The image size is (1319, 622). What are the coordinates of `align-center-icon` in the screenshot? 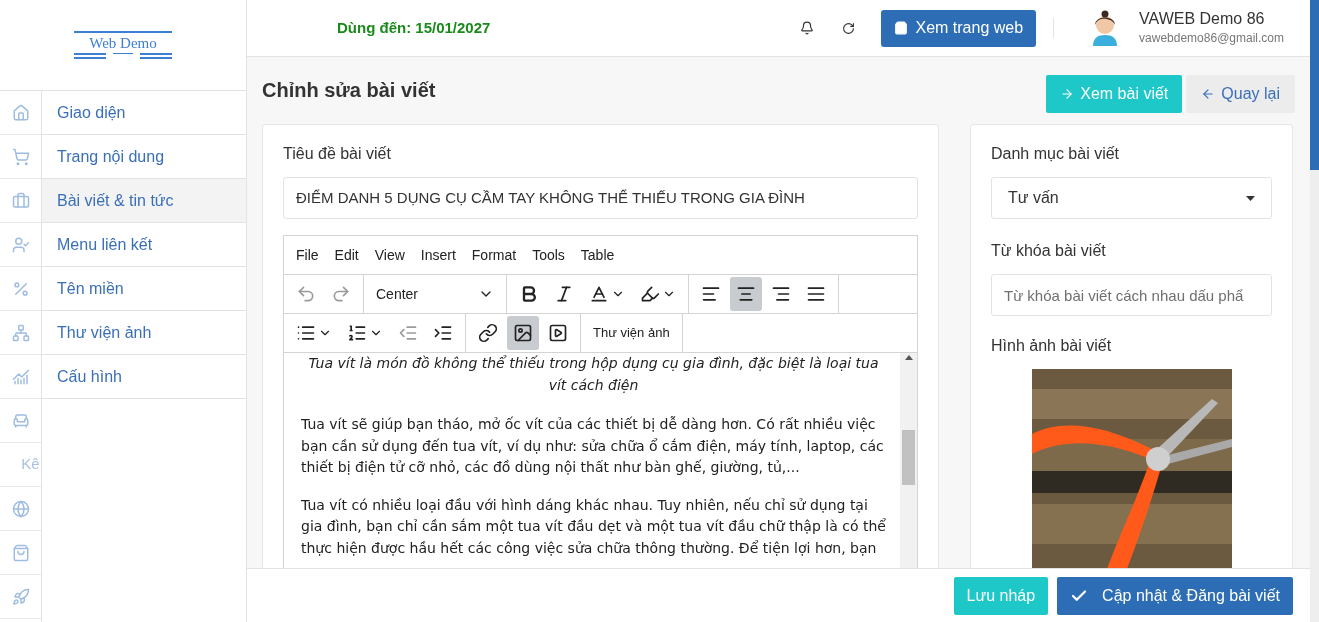 It's located at (746, 294).